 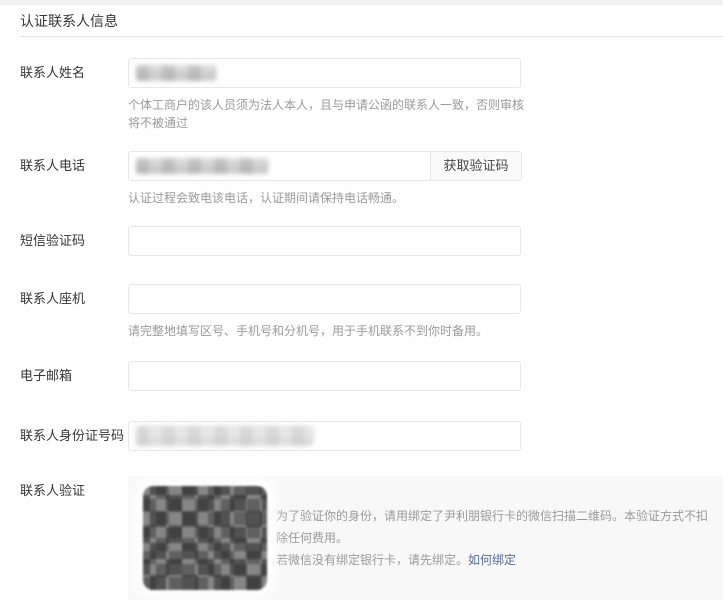 What do you see at coordinates (371, 21) in the screenshot?
I see `section-header: 认证联系人信息` at bounding box center [371, 21].